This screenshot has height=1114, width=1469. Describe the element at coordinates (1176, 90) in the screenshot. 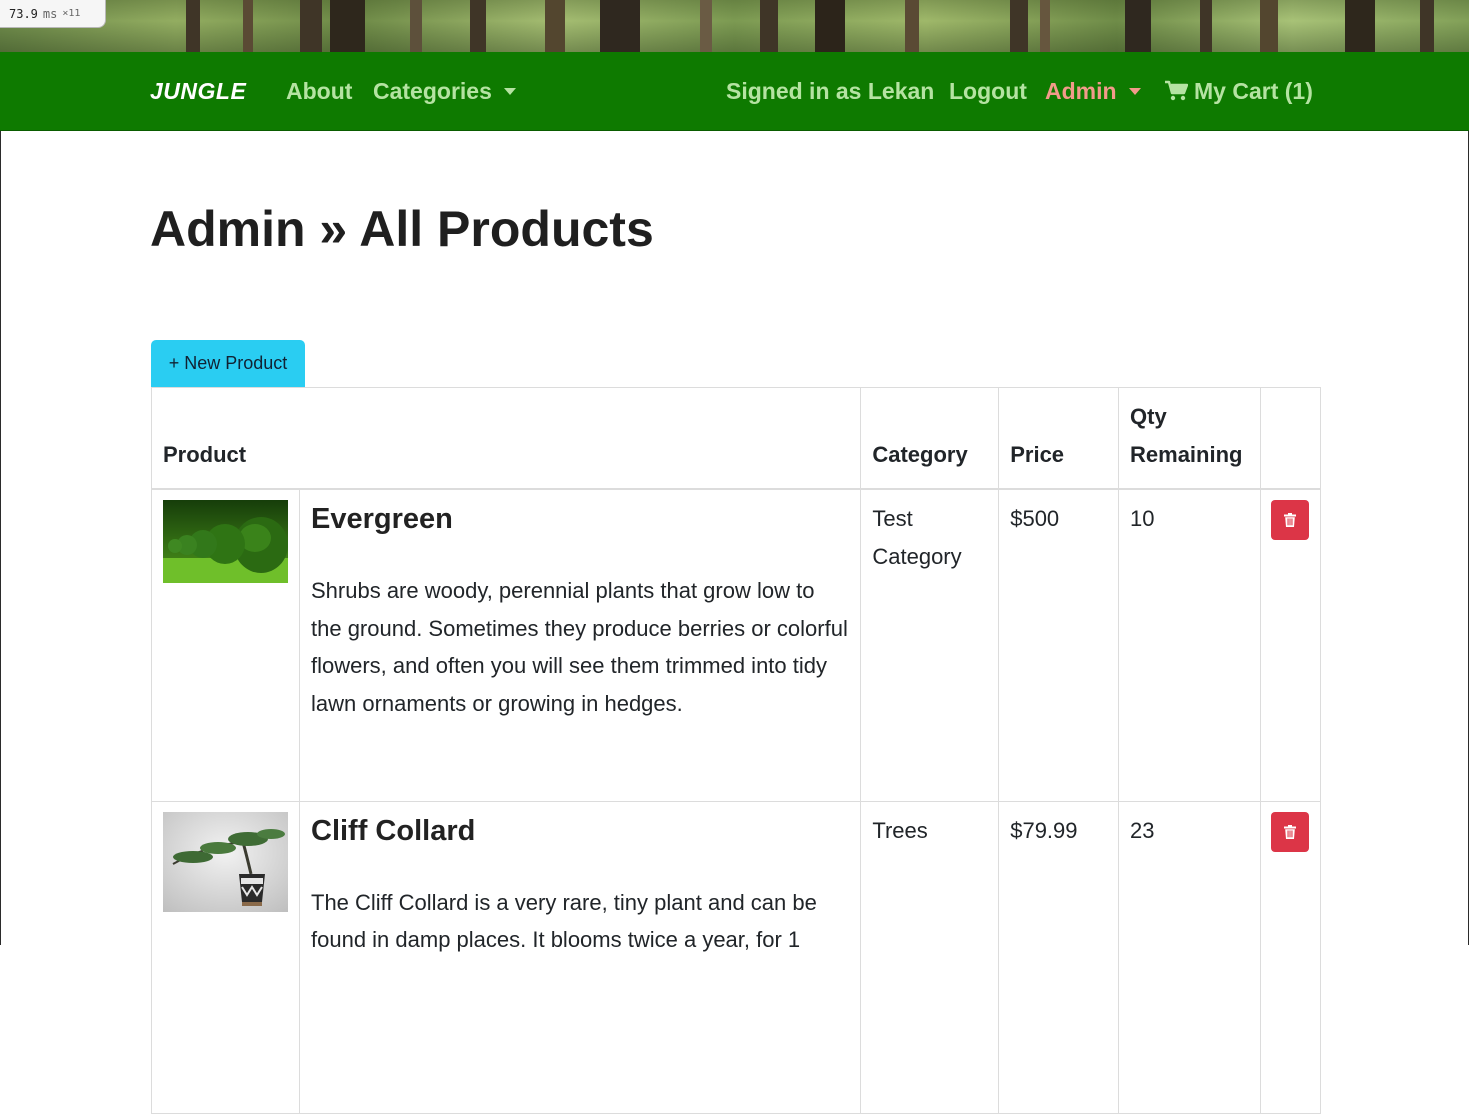

I see `cart-icon` at that location.